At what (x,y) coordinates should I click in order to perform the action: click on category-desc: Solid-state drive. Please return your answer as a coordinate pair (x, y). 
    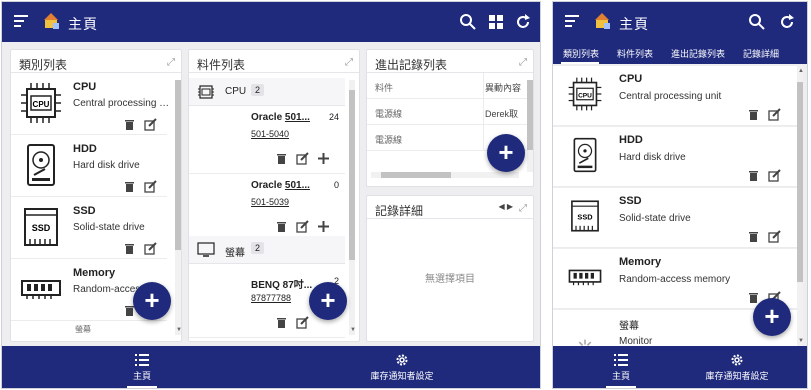
    Looking at the image, I should click on (109, 227).